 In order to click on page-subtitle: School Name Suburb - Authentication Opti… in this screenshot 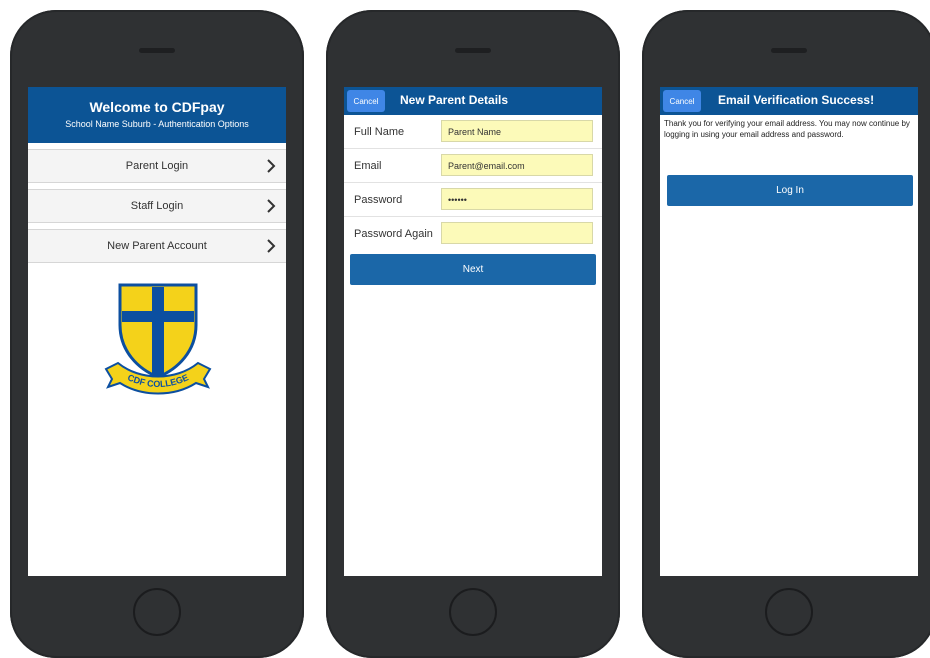, I will do `click(157, 124)`.